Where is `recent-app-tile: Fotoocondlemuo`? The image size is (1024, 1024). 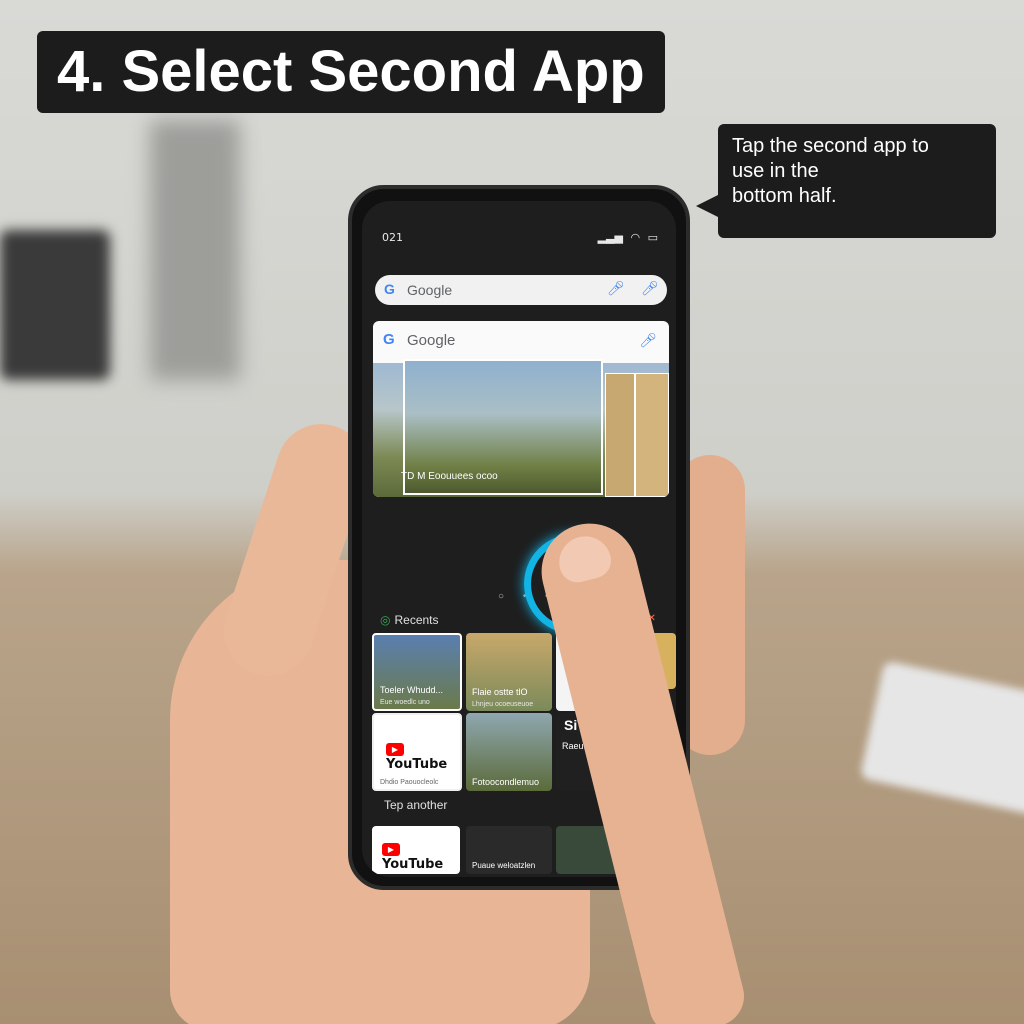 recent-app-tile: Fotoocondlemuo is located at coordinates (509, 752).